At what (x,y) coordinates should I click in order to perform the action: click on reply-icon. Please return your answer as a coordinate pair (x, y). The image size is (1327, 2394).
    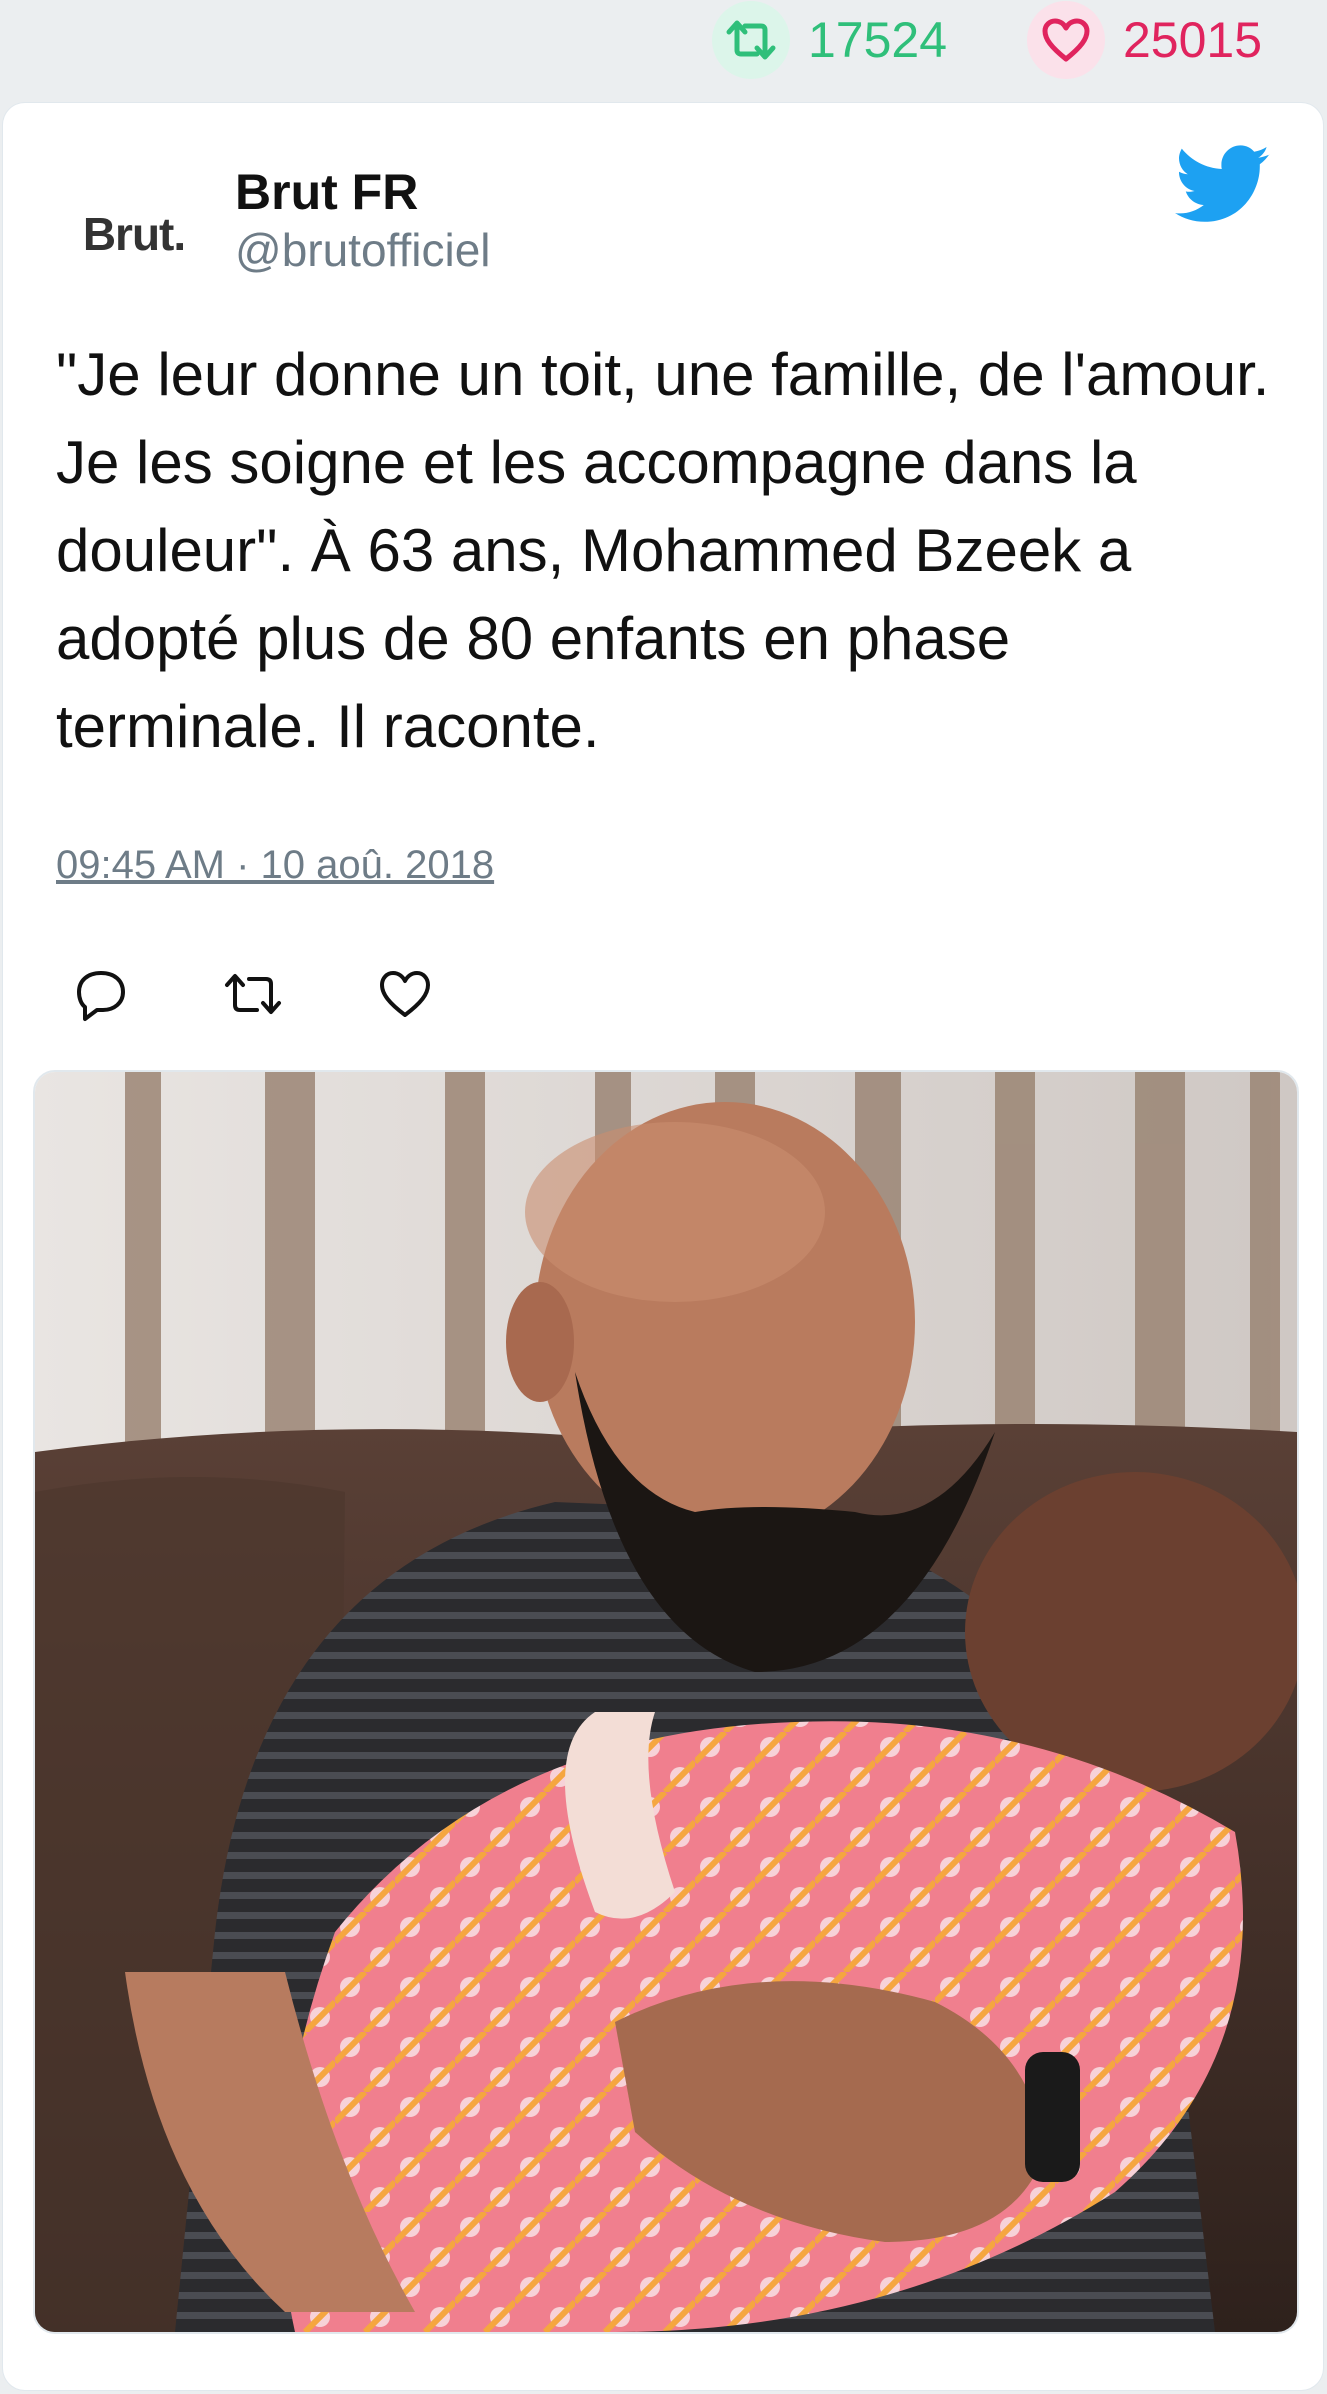
    Looking at the image, I should click on (101, 996).